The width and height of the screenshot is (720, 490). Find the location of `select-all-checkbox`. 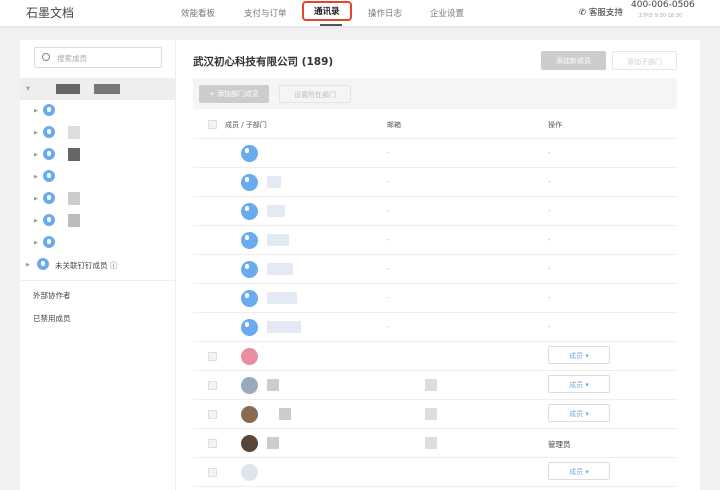

select-all-checkbox is located at coordinates (212, 124).